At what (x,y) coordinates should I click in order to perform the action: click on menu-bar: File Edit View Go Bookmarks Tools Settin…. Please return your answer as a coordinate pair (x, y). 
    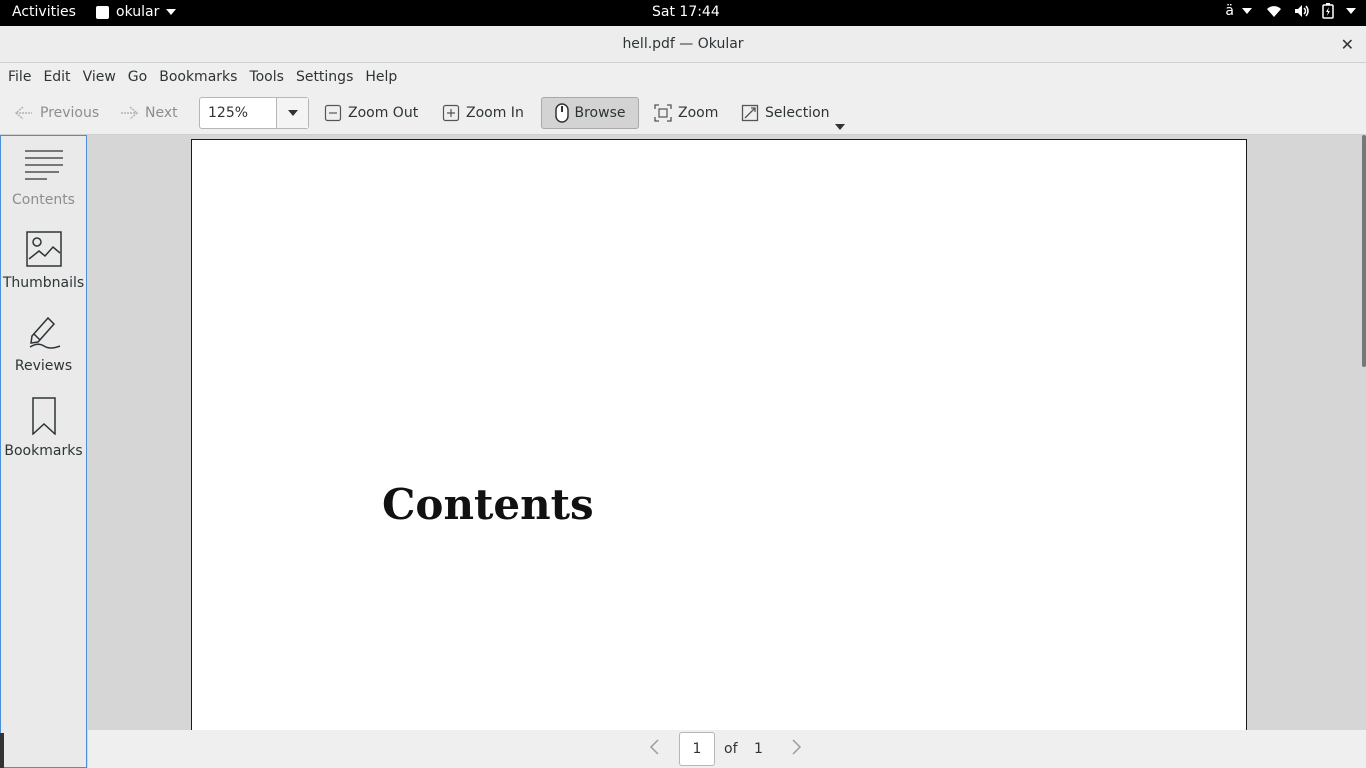
    Looking at the image, I should click on (683, 77).